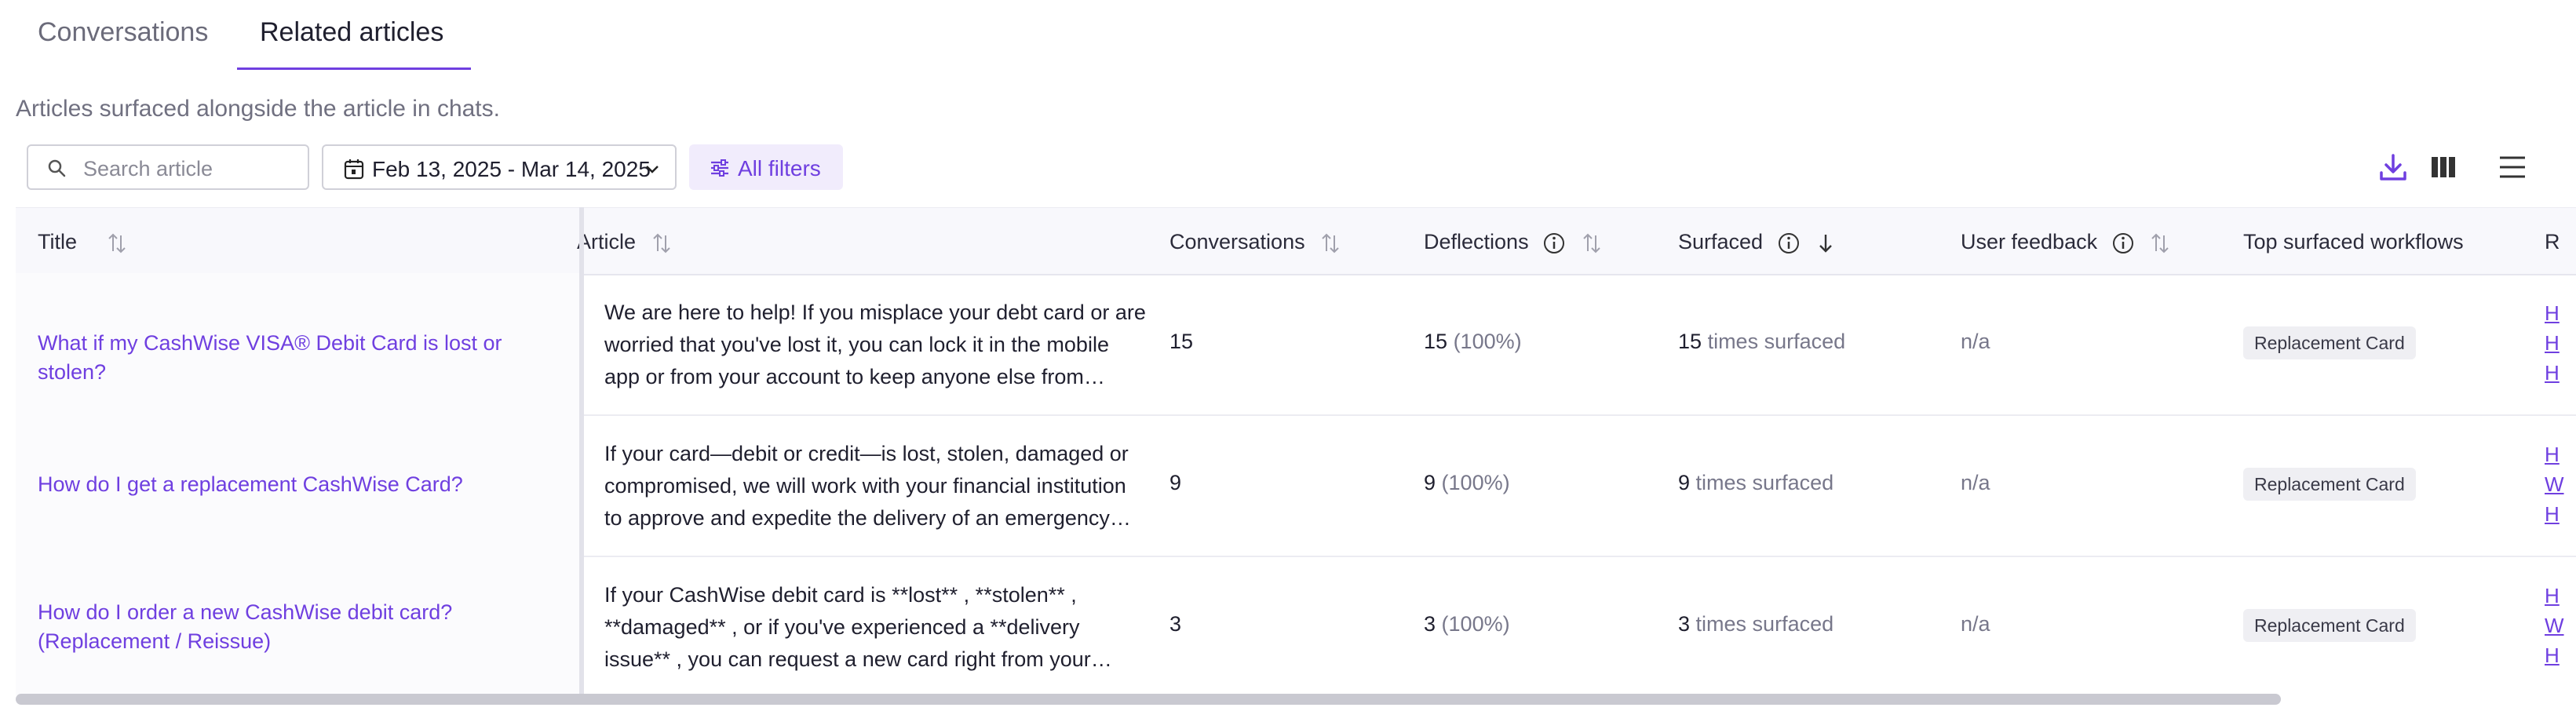  I want to click on date-range-label: Feb 13, 2025 - Mar 14, 2025, so click(512, 169).